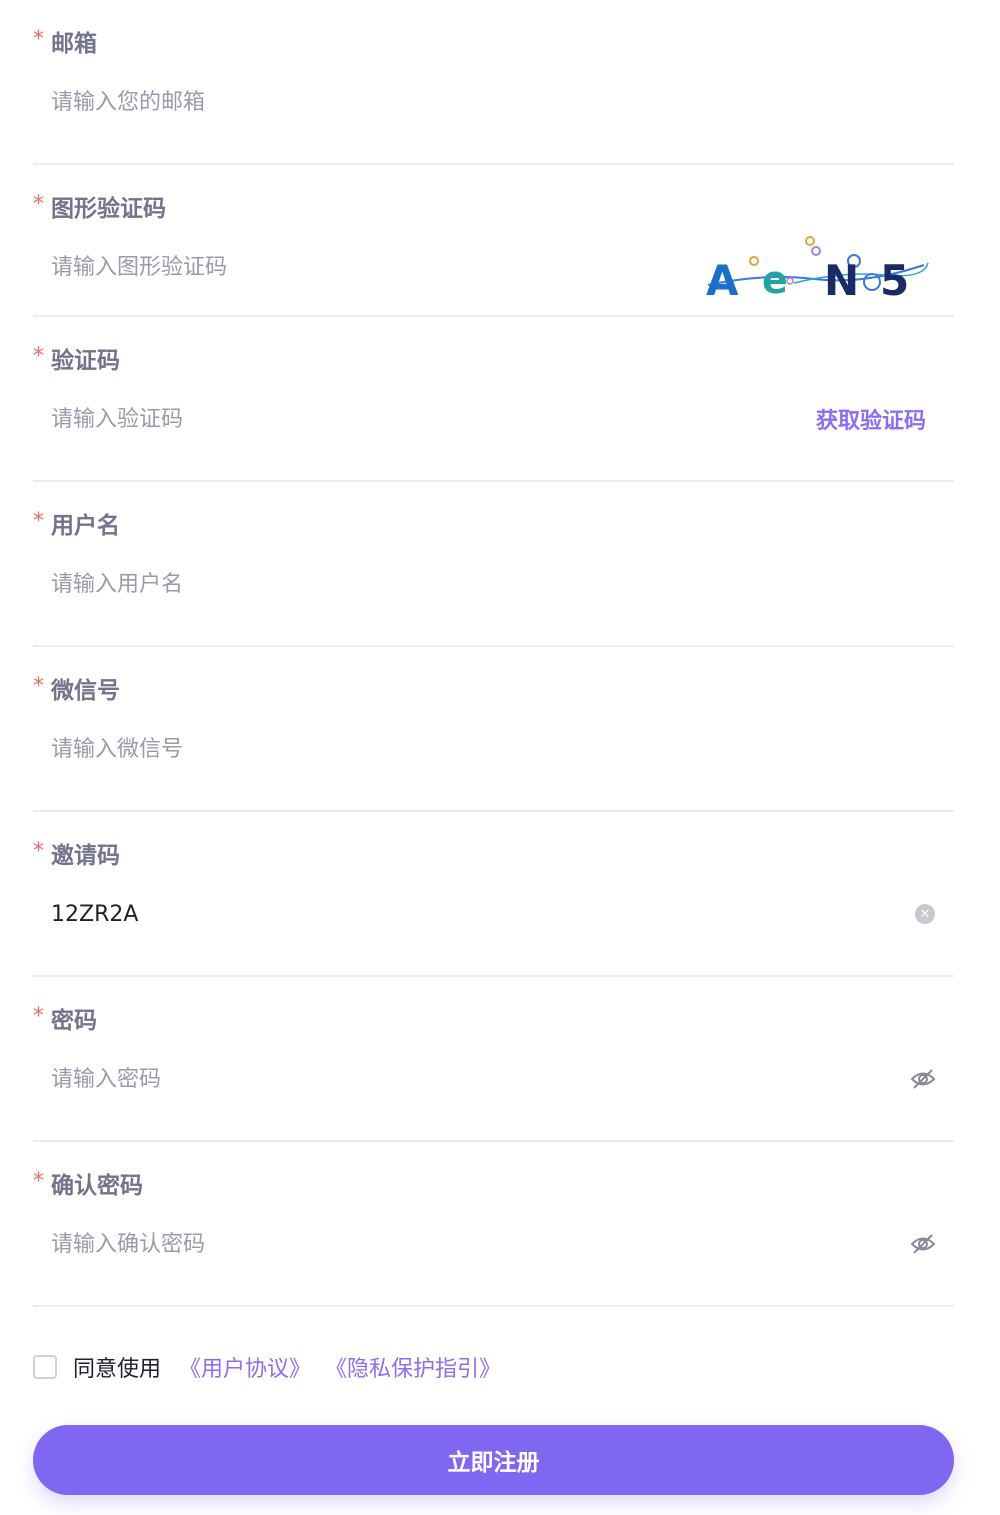 The width and height of the screenshot is (1000, 1515). I want to click on wechat-label-text: 微信号, so click(85, 691).